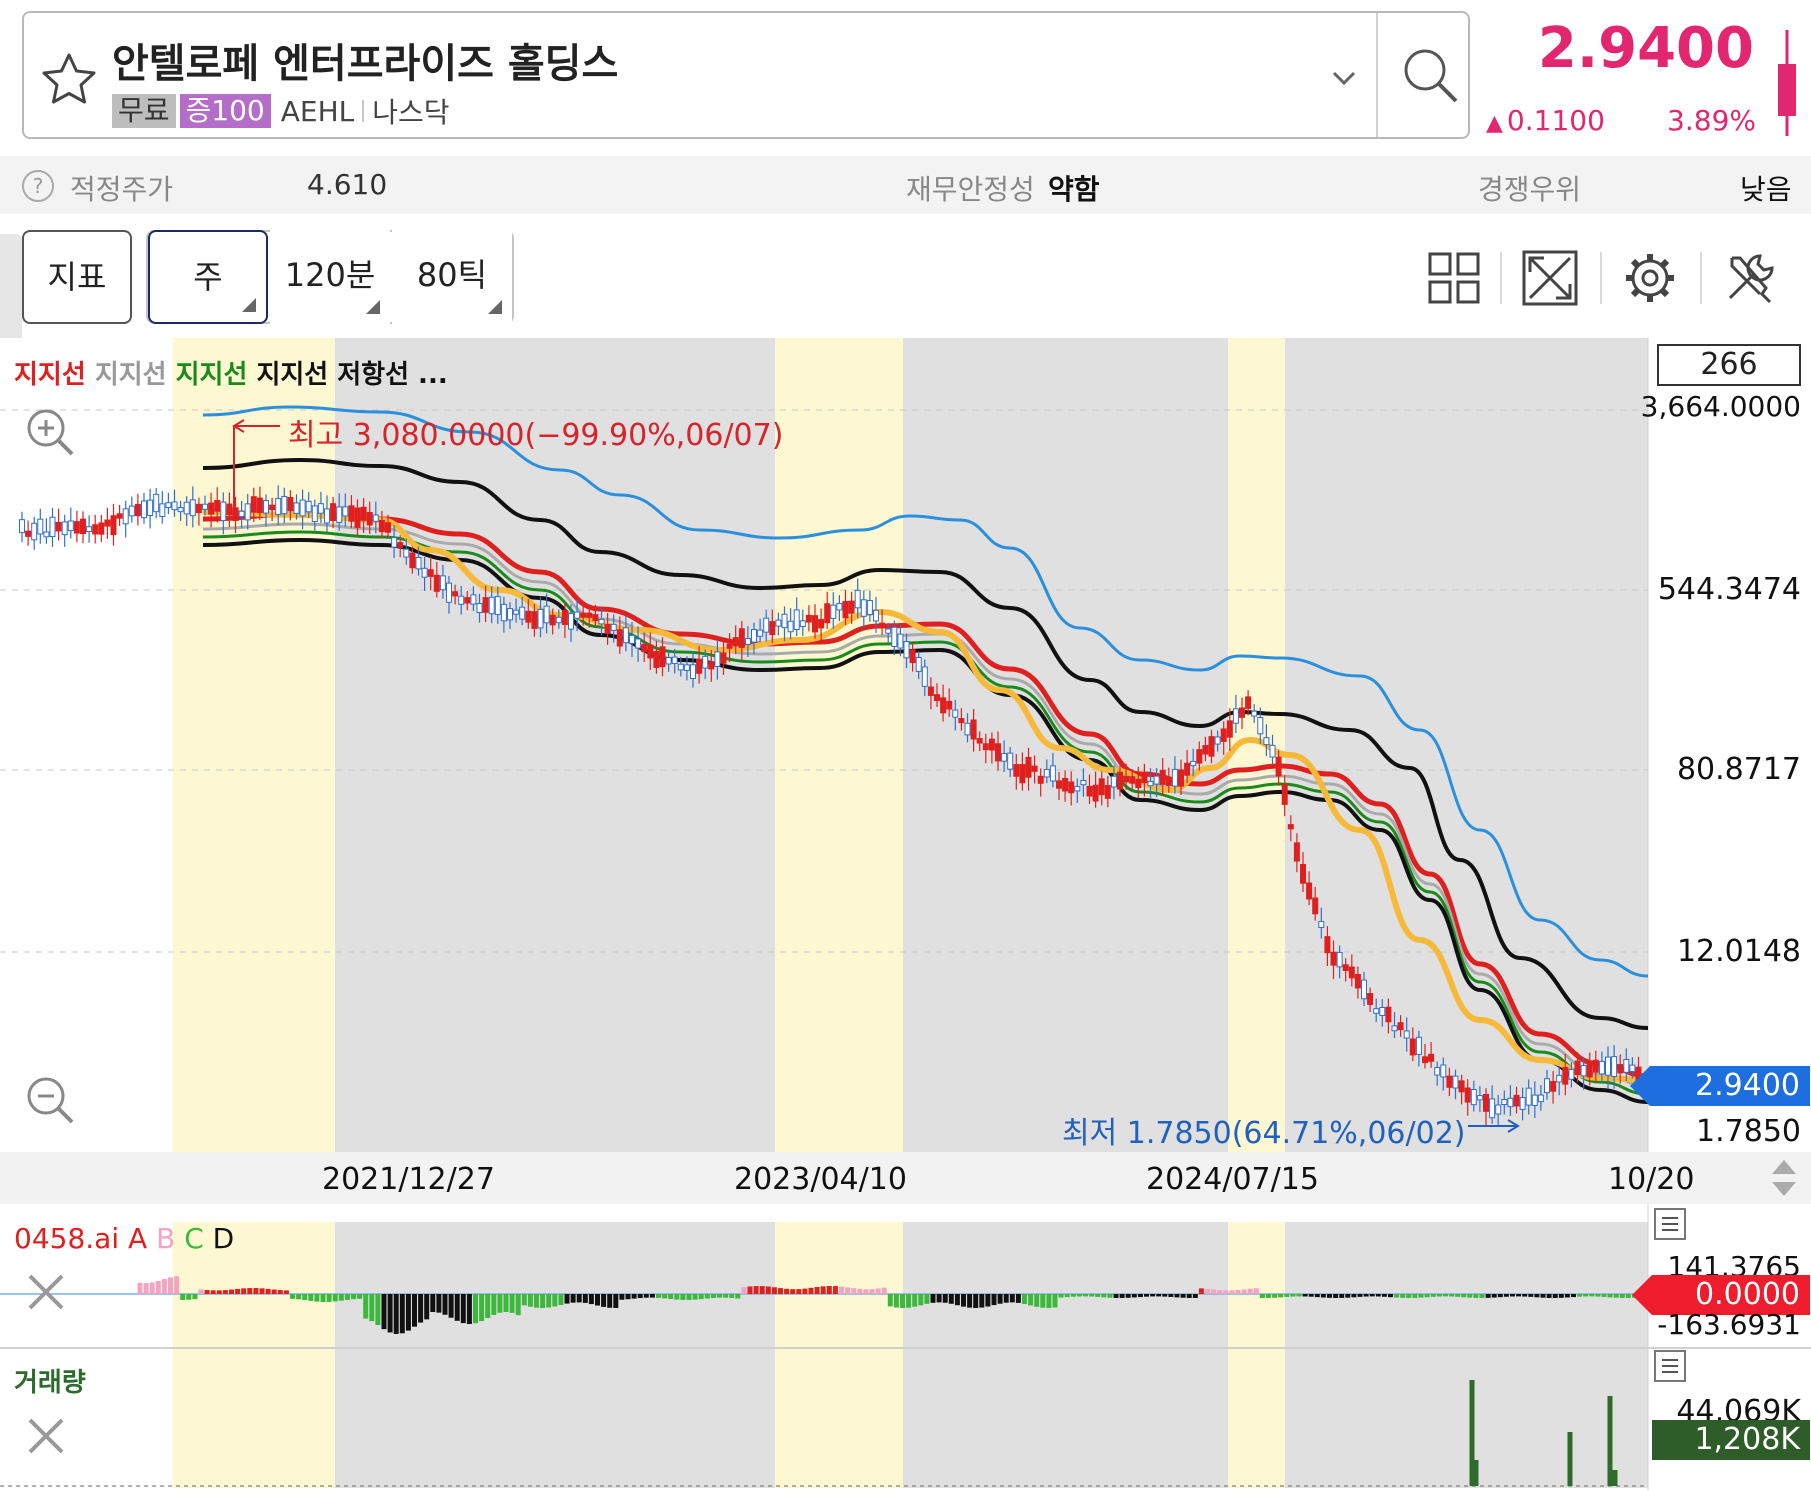 This screenshot has width=1811, height=1491. Describe the element at coordinates (839, 1355) in the screenshot. I see `highlight-zone` at that location.